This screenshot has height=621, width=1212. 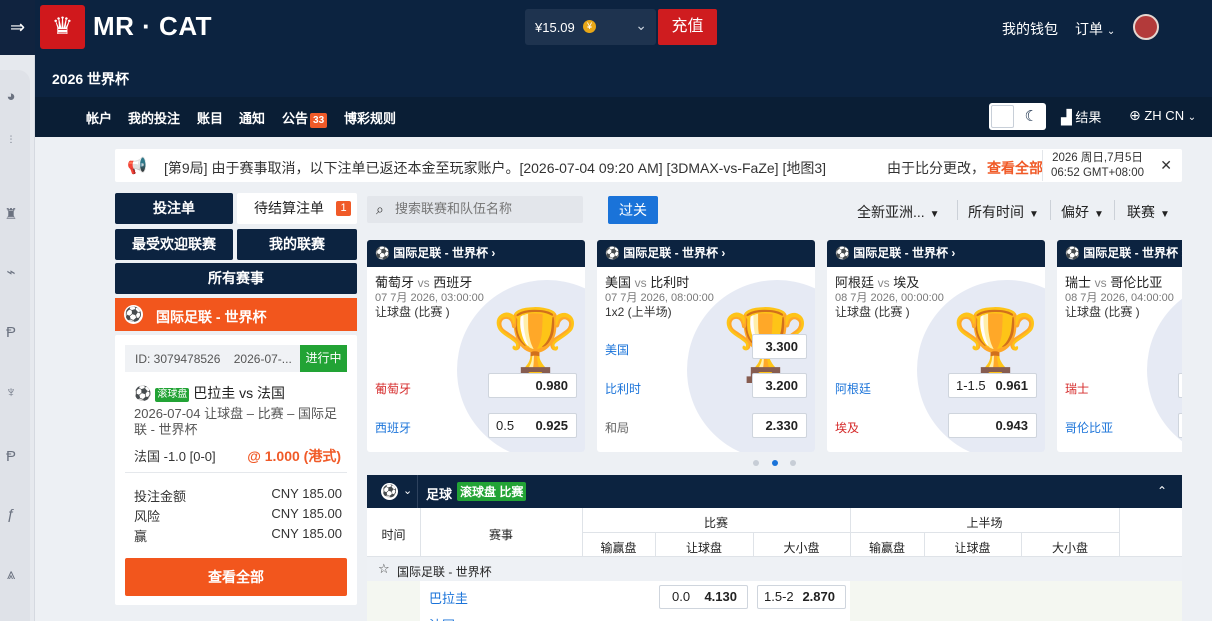 I want to click on recharge-button: 充值, so click(x=687, y=27).